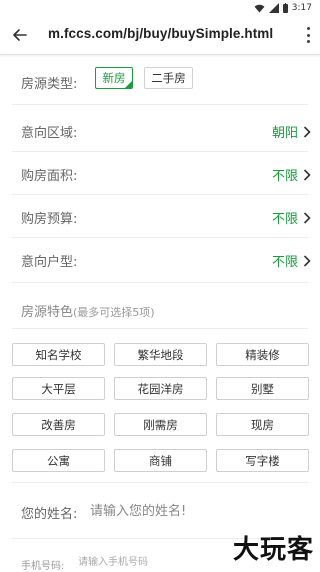 The image size is (320, 572). Describe the element at coordinates (262, 460) in the screenshot. I see `feature-tag: 写字楼` at that location.